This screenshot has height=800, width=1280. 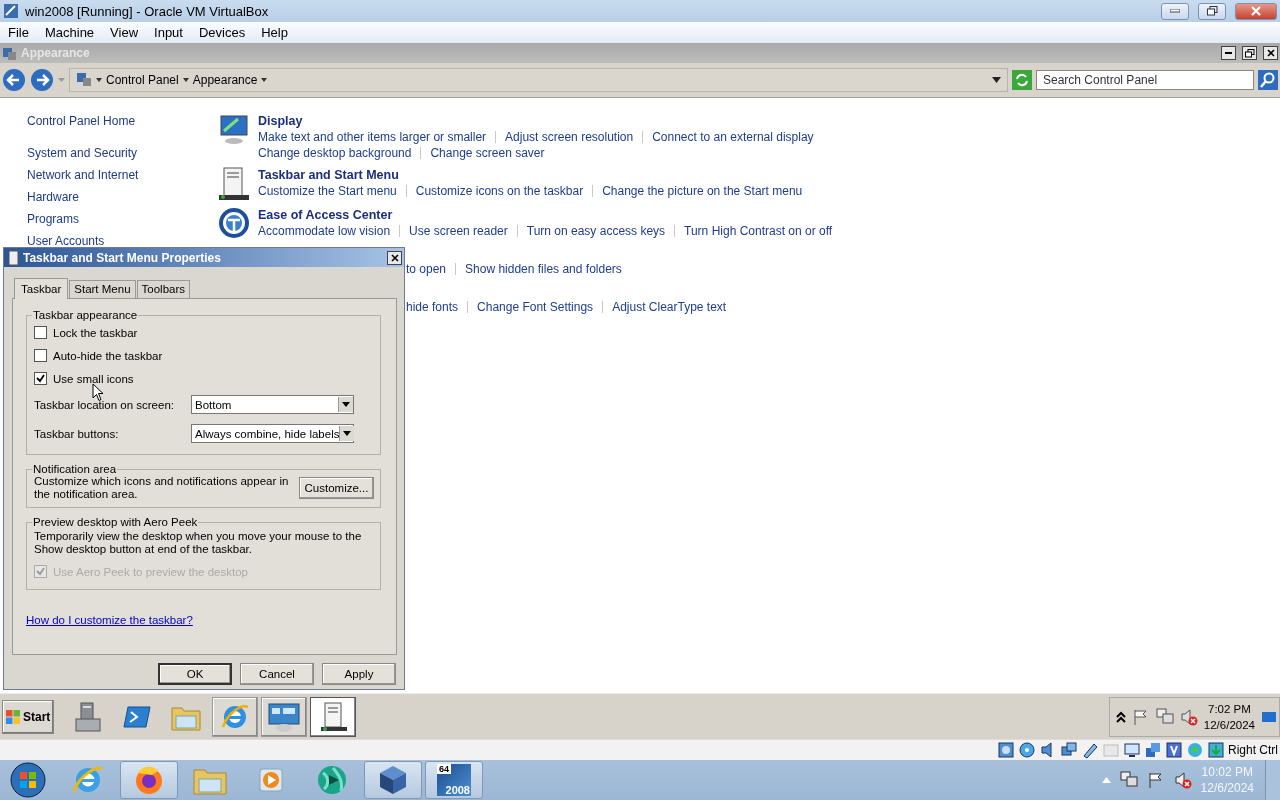 I want to click on sidebar-link: Network and Internet, so click(x=83, y=175).